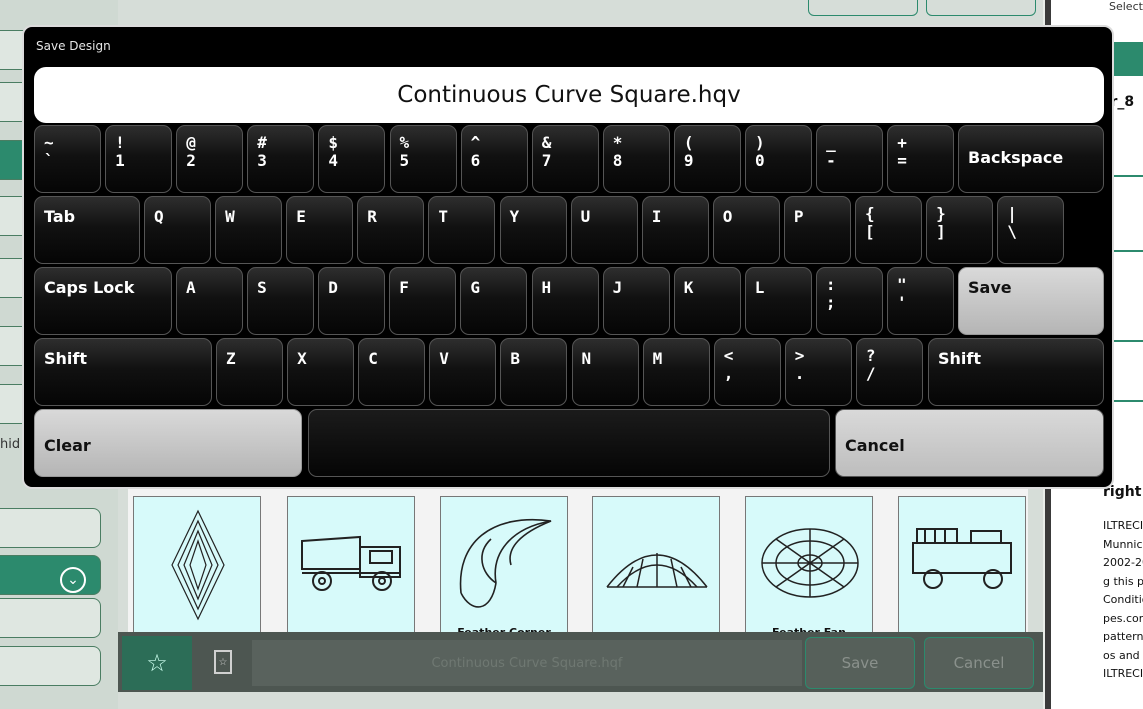  What do you see at coordinates (921, 159) in the screenshot?
I see `key-12: + =` at bounding box center [921, 159].